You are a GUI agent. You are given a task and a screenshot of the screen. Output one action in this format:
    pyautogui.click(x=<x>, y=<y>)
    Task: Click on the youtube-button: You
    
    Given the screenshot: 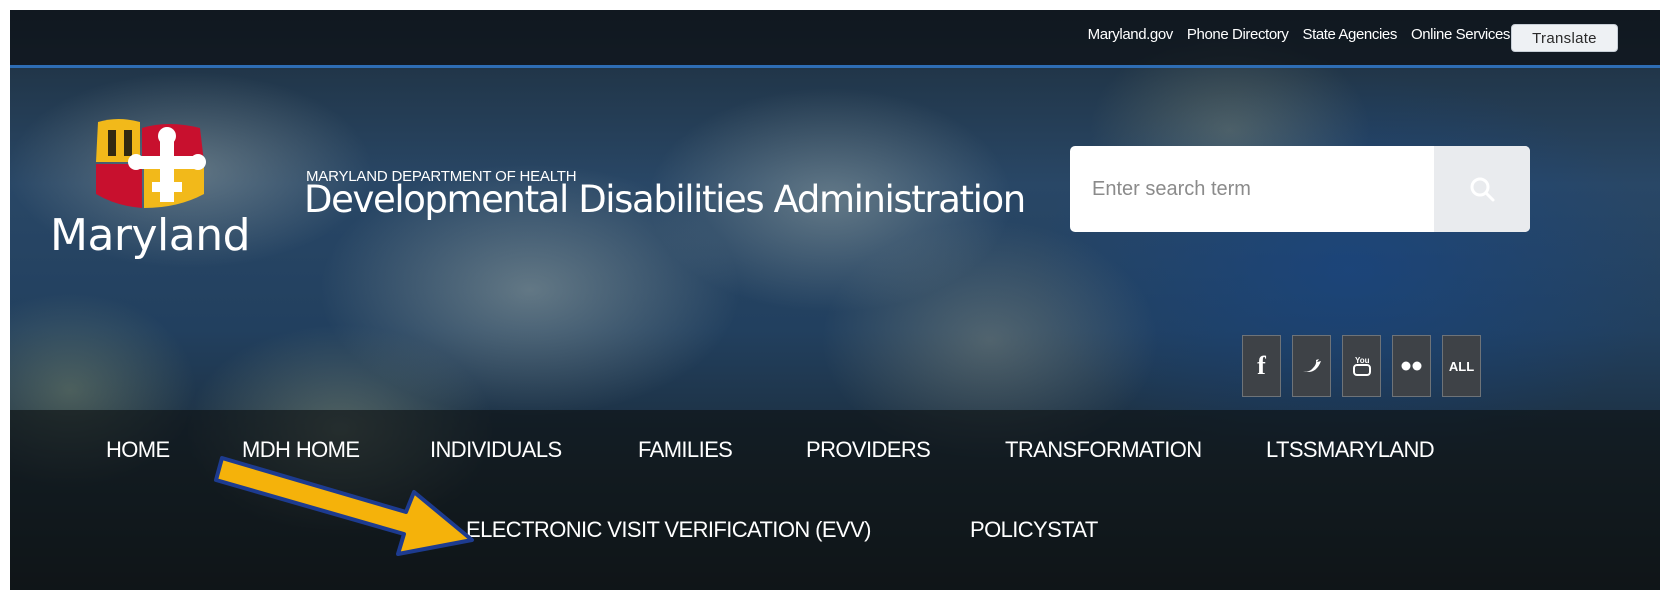 What is the action you would take?
    pyautogui.click(x=1361, y=366)
    